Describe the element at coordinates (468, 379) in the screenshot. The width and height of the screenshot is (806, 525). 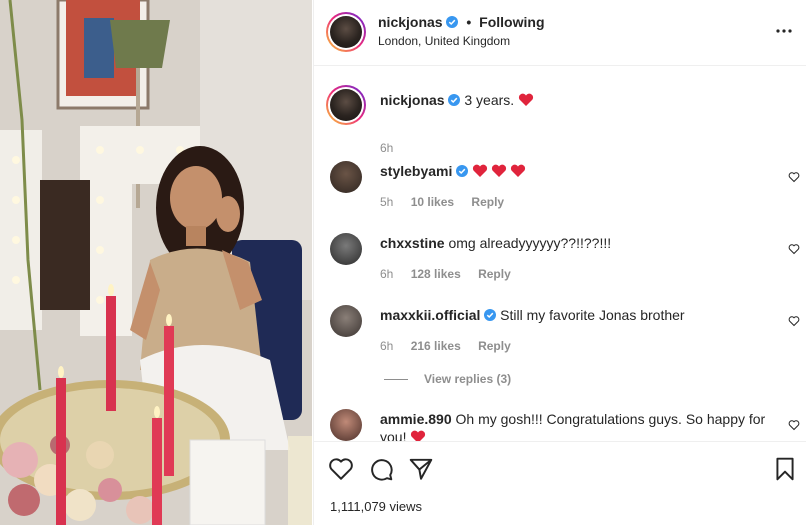
I see `view-replies-label: View replies (3)` at that location.